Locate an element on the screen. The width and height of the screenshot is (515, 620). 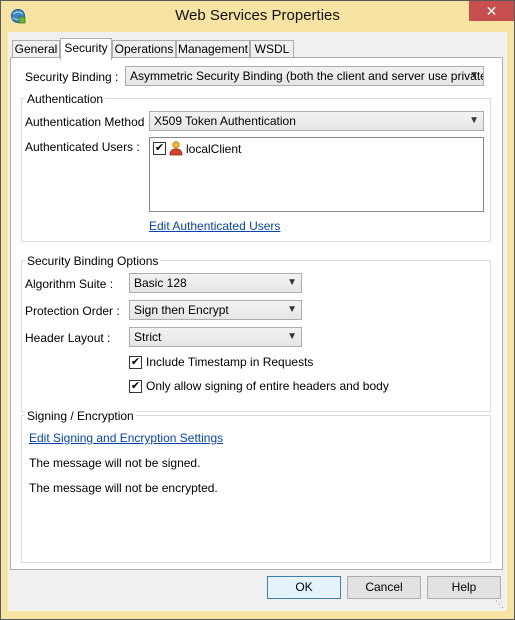
protection-order-select: Sign then Encrypt ▼ is located at coordinates (215, 310).